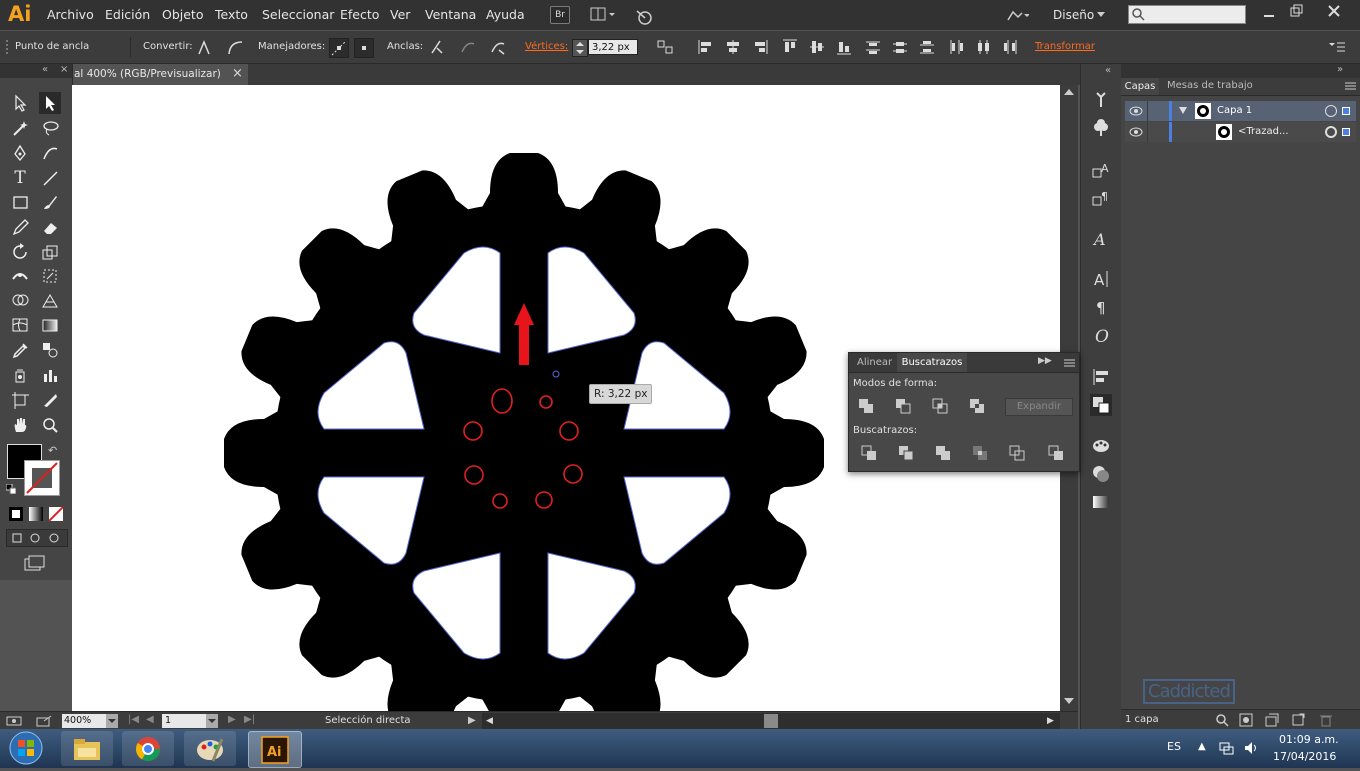  Describe the element at coordinates (1140, 86) in the screenshot. I see `tab-capas: Capas` at that location.